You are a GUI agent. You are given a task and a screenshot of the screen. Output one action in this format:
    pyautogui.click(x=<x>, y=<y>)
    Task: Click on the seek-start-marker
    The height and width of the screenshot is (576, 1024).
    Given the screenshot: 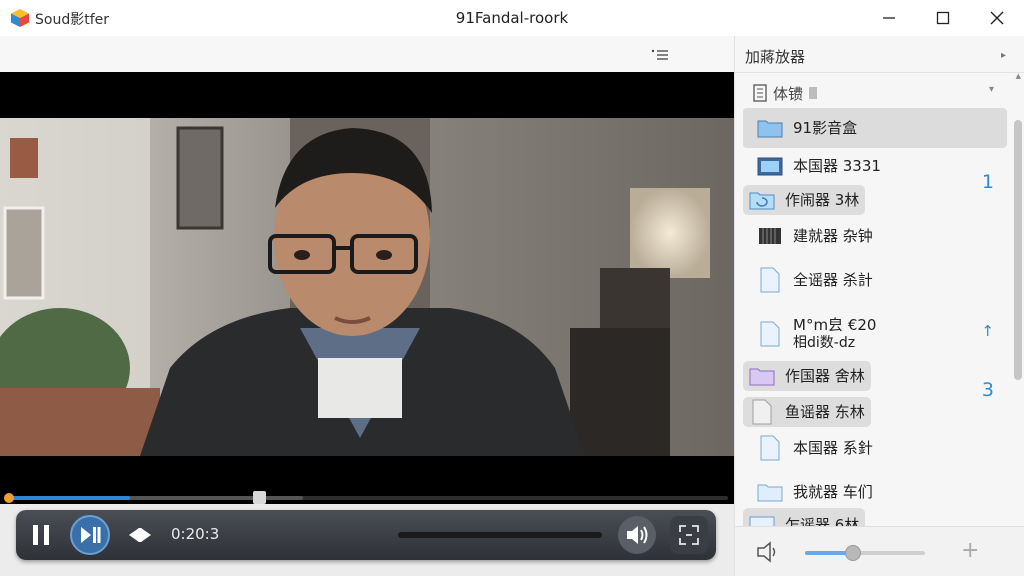 What is the action you would take?
    pyautogui.click(x=9, y=498)
    